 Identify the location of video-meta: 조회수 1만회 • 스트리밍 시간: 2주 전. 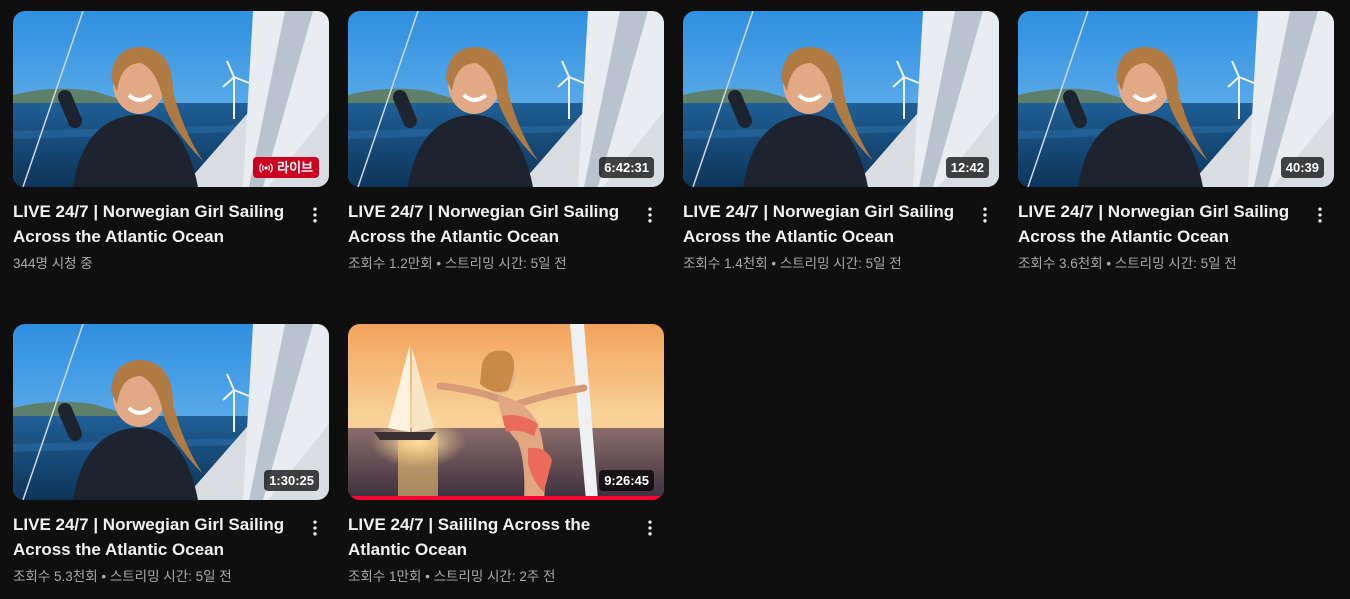
(452, 576).